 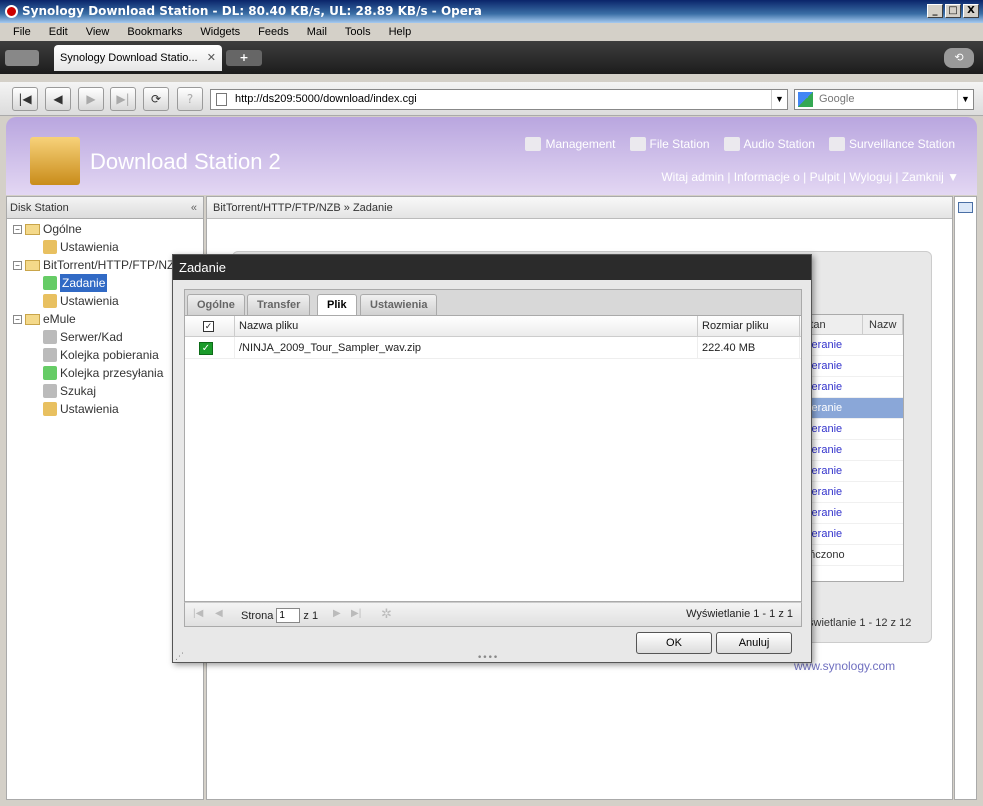 I want to click on tree-node-bittorrent: − BitTorrent/HTTP/FTP/NZB, so click(x=97, y=265).